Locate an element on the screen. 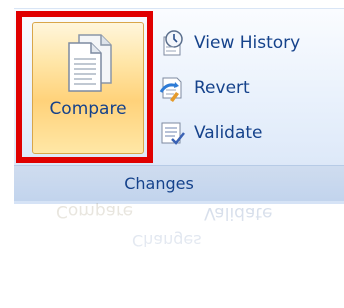 The width and height of the screenshot is (344, 308). revert-button: Revert is located at coordinates (204, 88).